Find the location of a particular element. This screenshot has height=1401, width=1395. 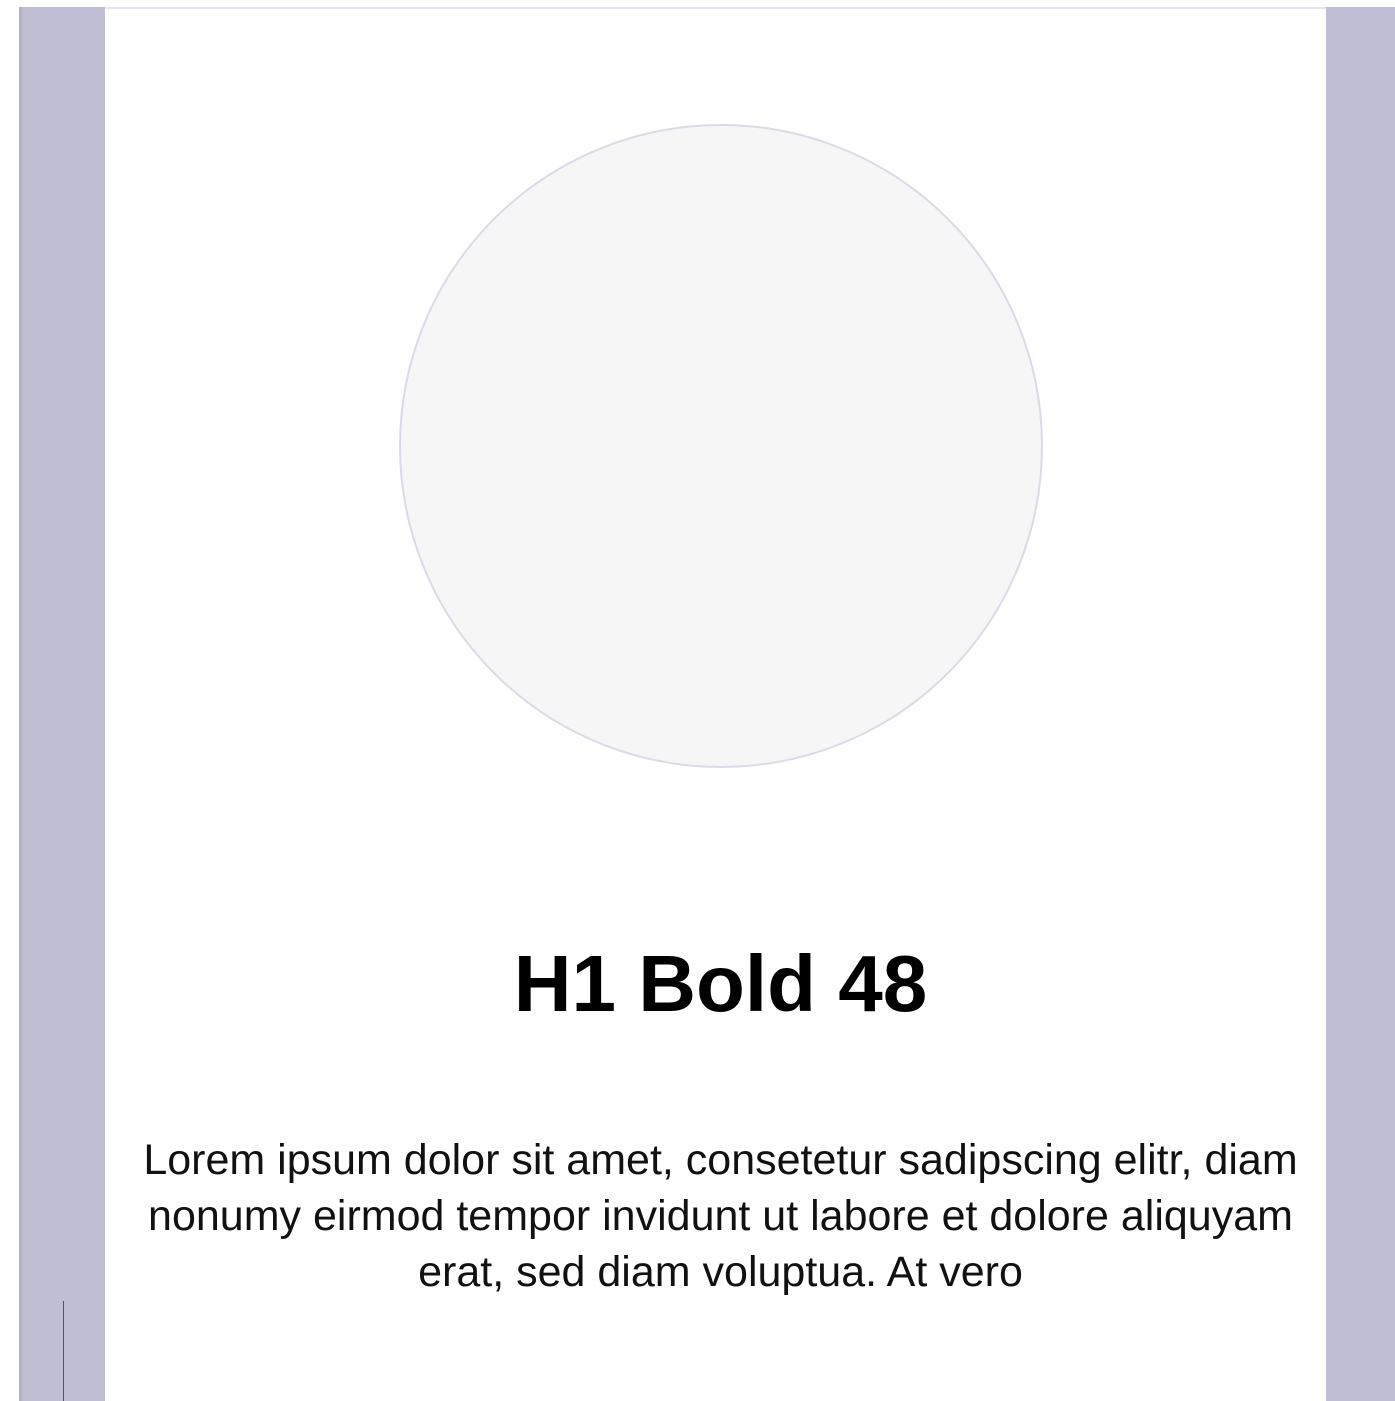

right-margin-guide is located at coordinates (1360, 704).